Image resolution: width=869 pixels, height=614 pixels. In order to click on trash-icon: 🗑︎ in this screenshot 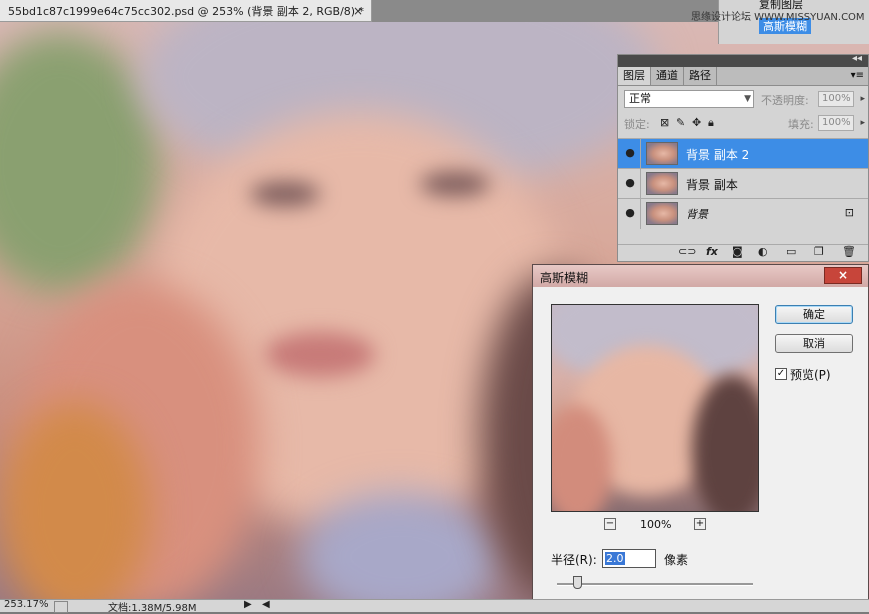, I will do `click(849, 251)`.